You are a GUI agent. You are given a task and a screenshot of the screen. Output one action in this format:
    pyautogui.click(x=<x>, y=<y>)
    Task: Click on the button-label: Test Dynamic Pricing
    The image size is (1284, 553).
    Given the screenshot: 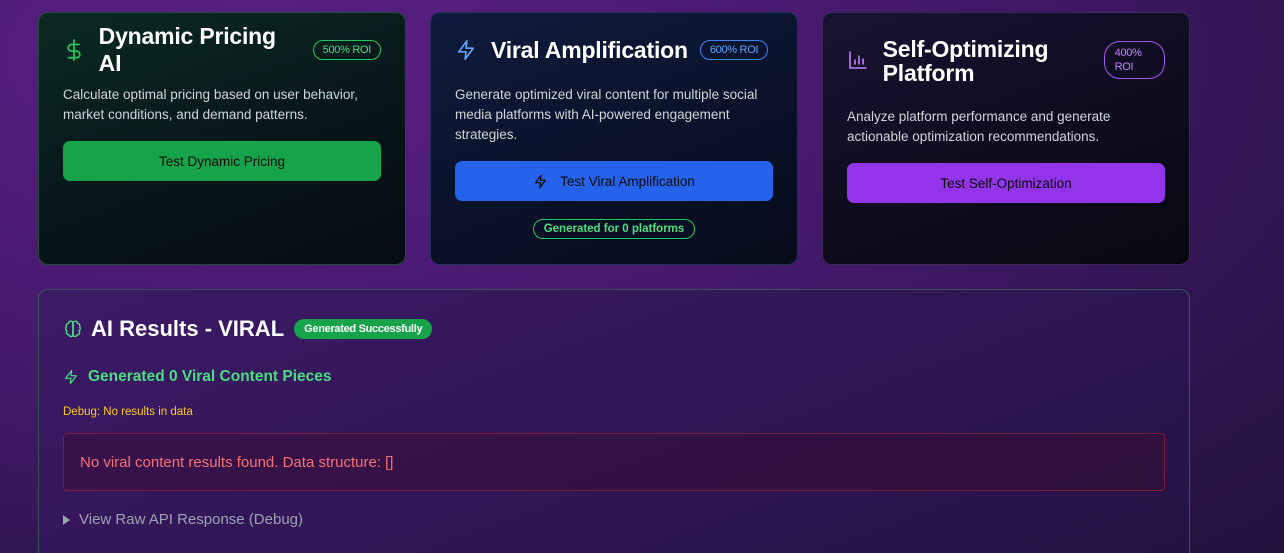 What is the action you would take?
    pyautogui.click(x=222, y=161)
    